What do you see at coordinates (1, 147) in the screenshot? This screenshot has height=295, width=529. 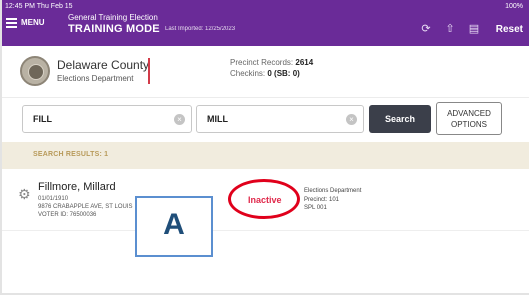 I see `frame-border-left` at bounding box center [1, 147].